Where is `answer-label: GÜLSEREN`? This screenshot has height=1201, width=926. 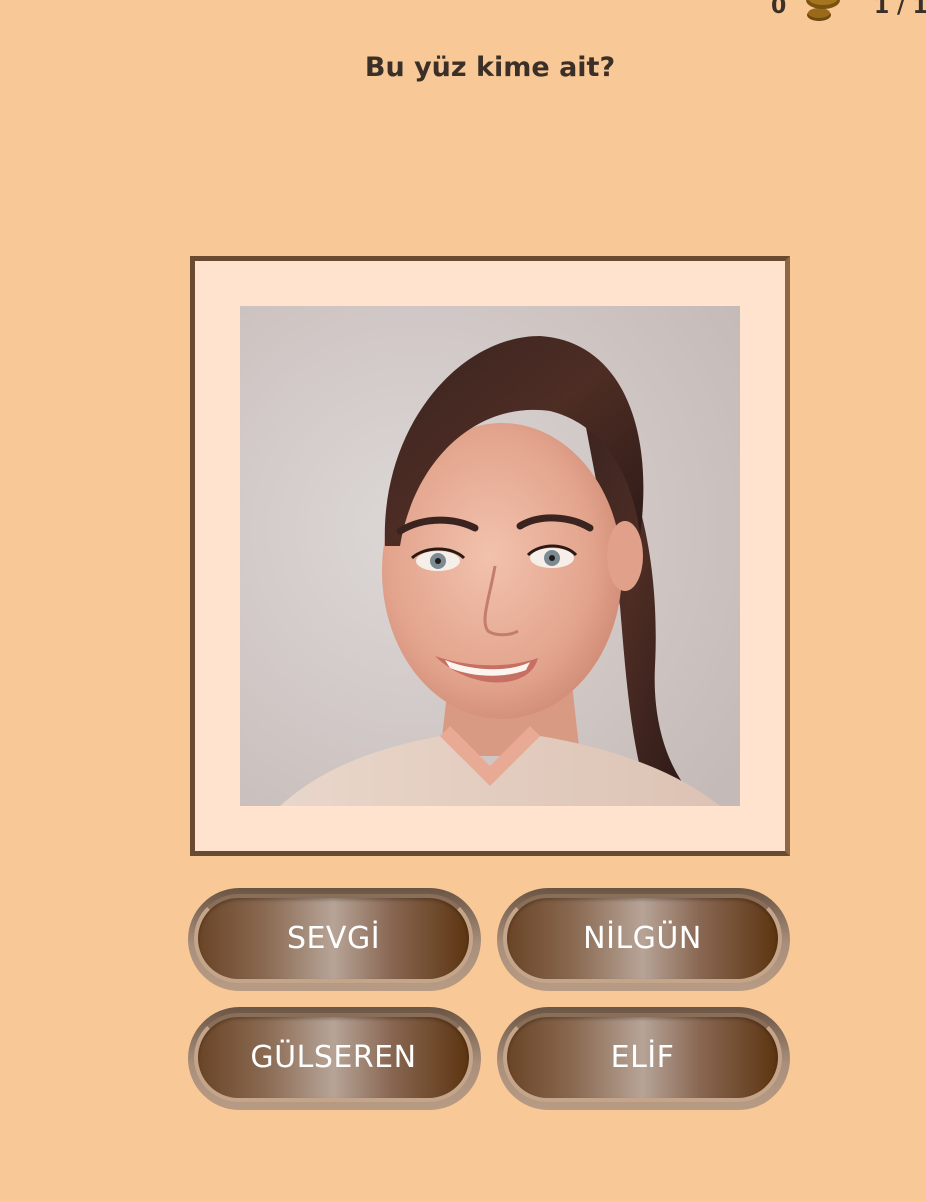
answer-label: GÜLSEREN is located at coordinates (333, 1057).